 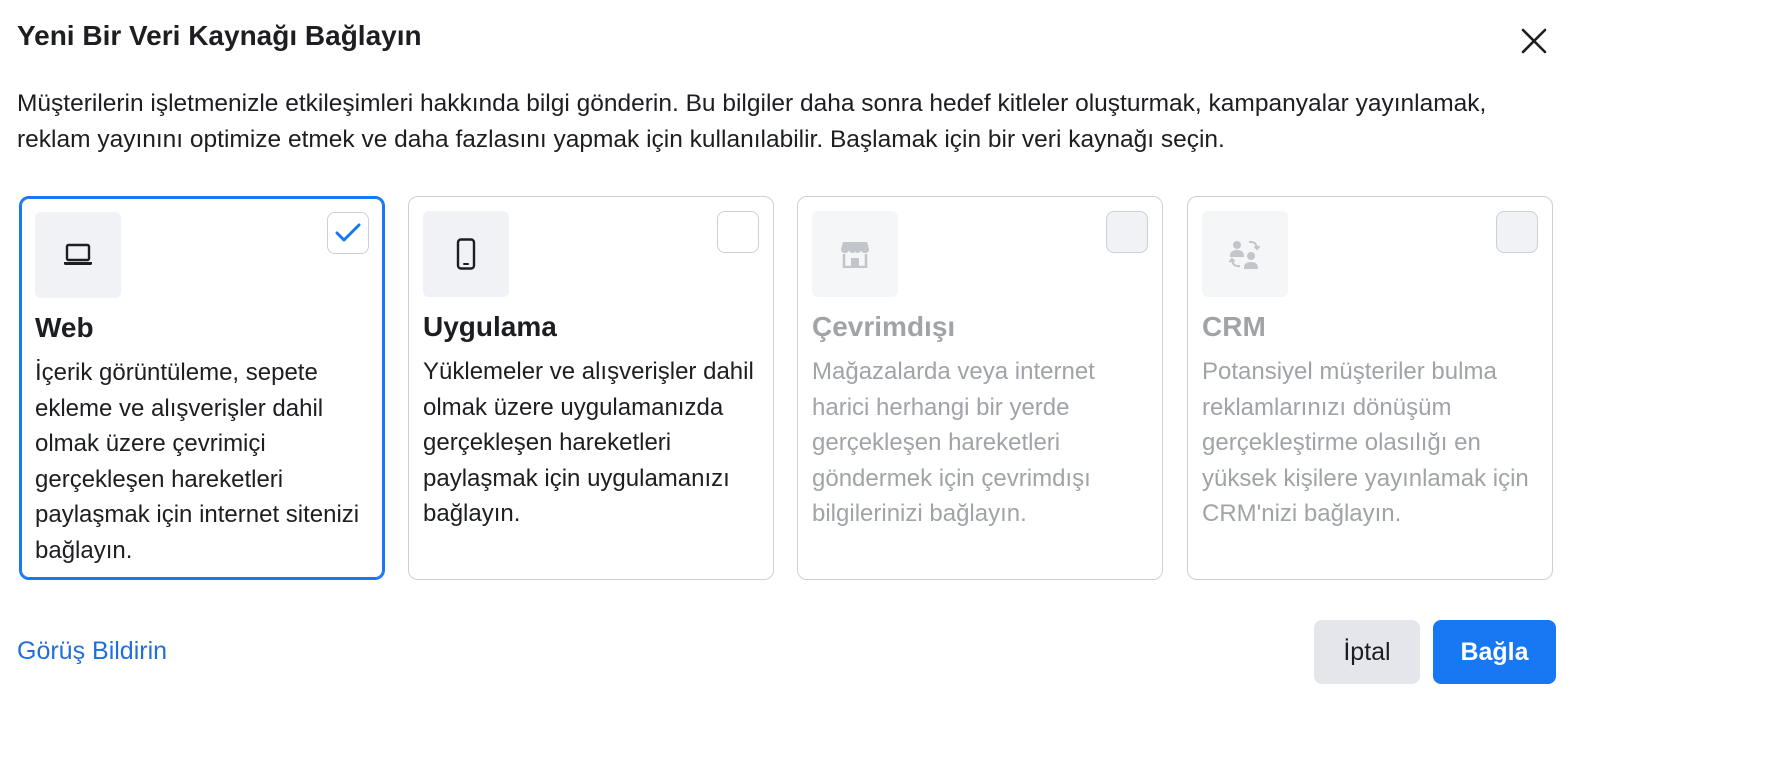 What do you see at coordinates (466, 254) in the screenshot?
I see `mobile-phone-icon` at bounding box center [466, 254].